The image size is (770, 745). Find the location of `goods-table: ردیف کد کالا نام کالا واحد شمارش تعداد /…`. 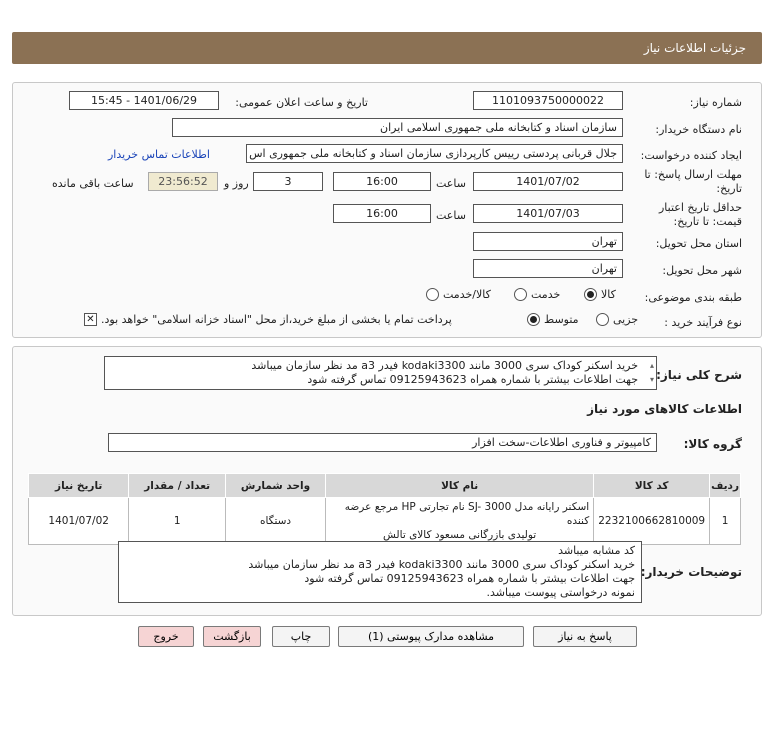

goods-table: ردیف کد کالا نام کالا واحد شمارش تعداد /… is located at coordinates (384, 509).